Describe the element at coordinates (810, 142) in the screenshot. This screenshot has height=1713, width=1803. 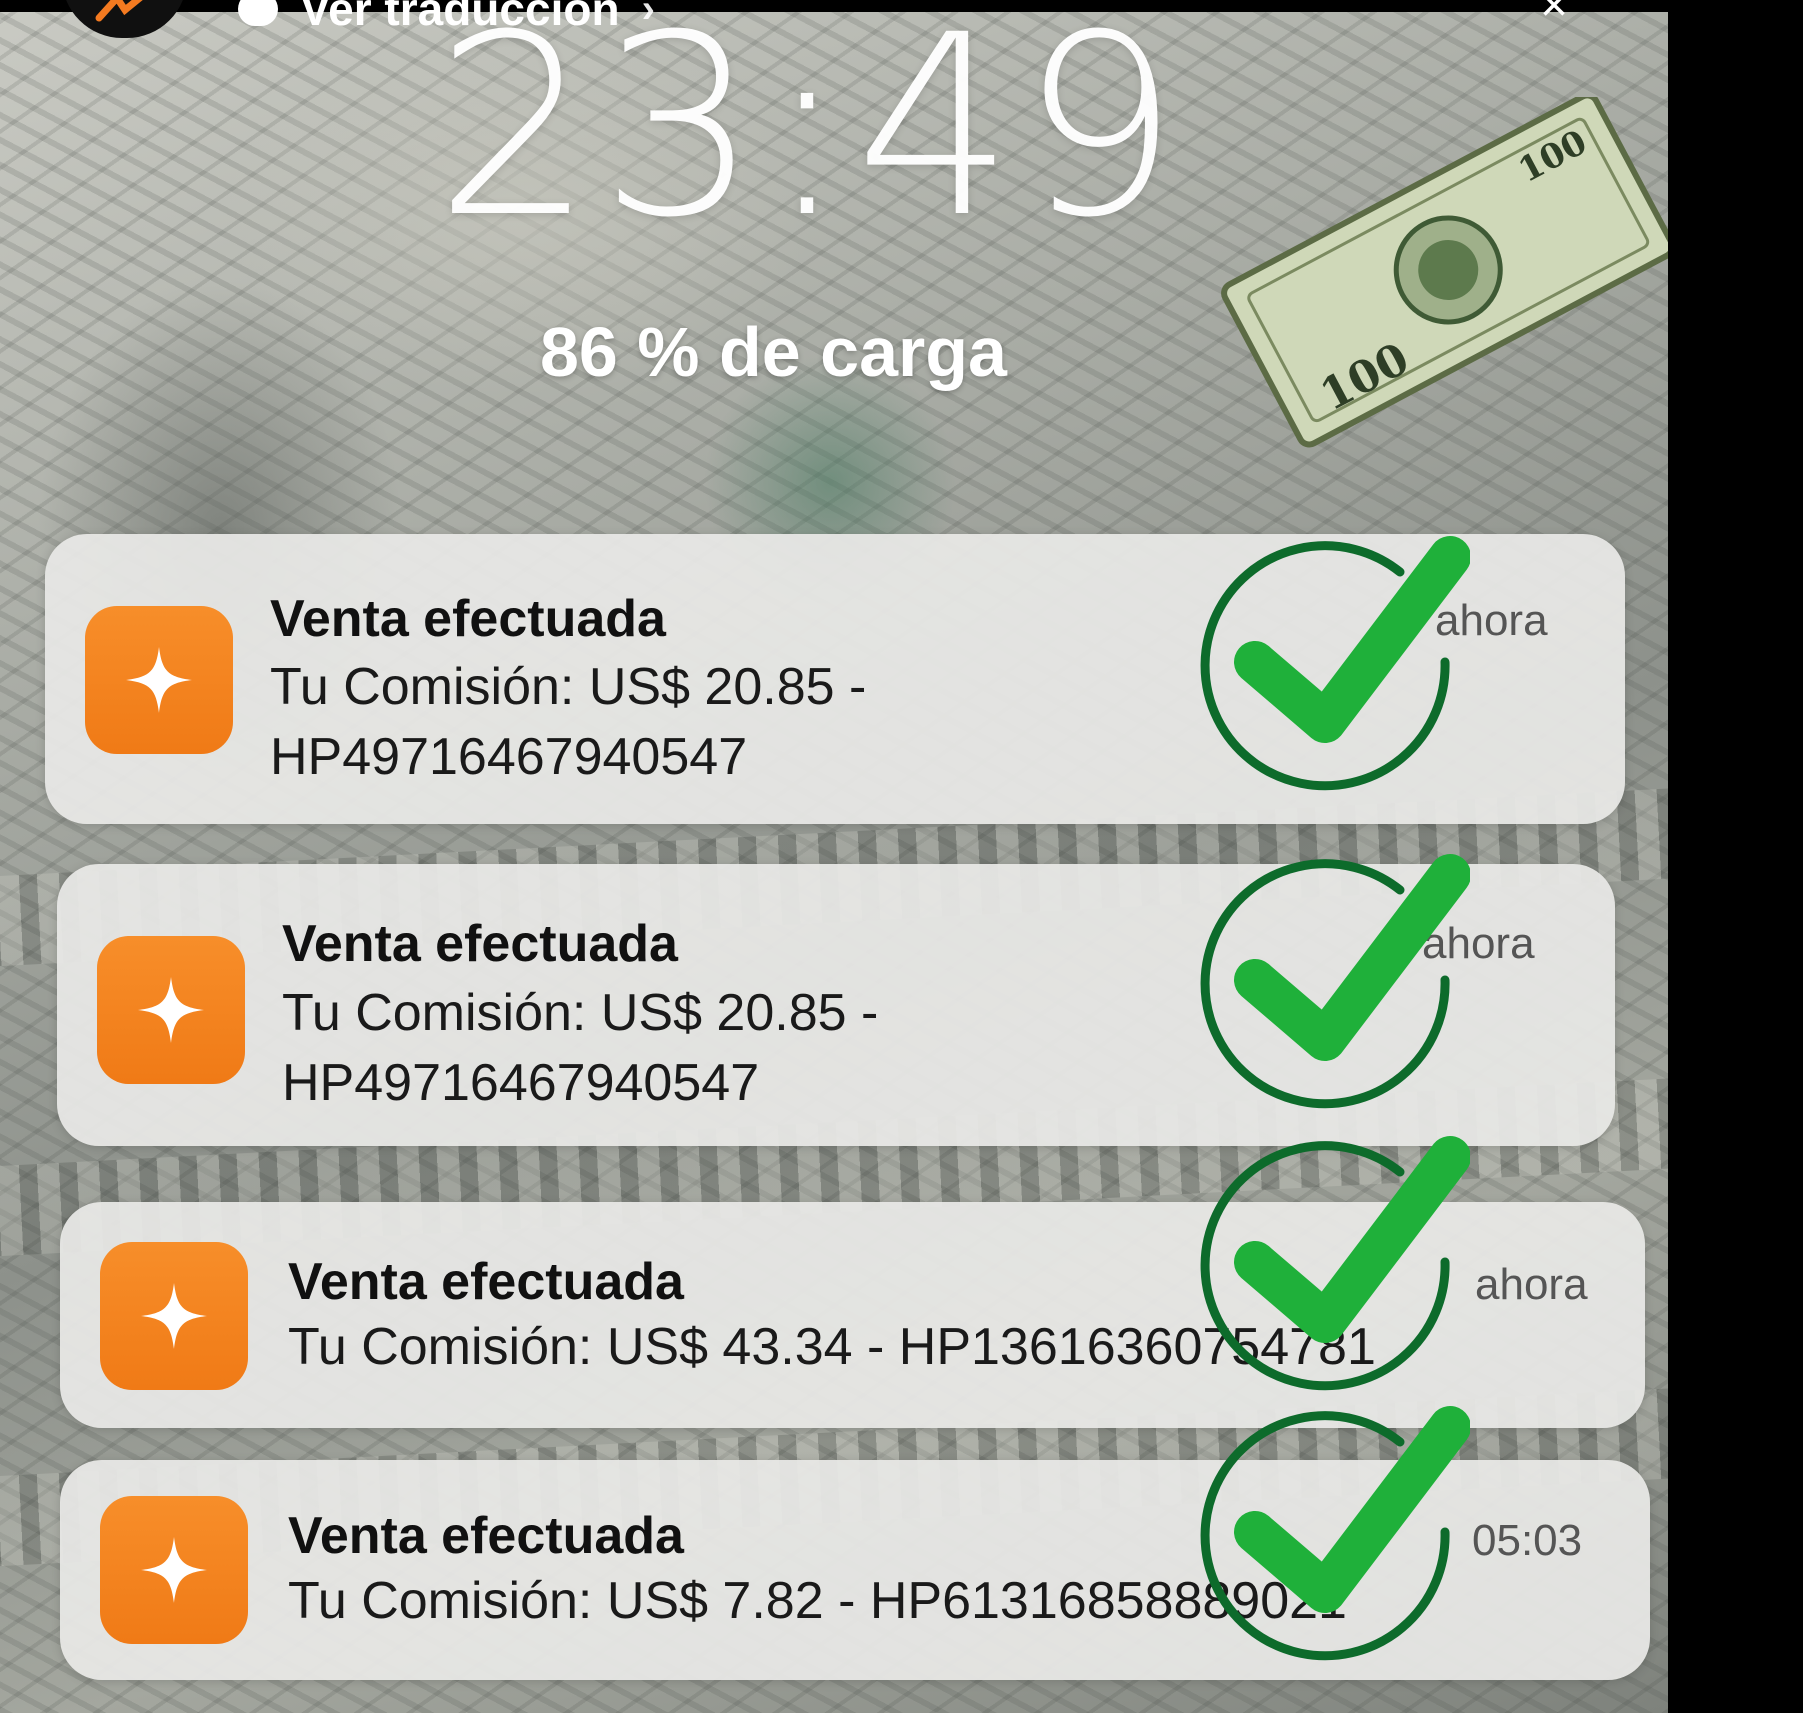
I see `lockscreen-clock: 23:49` at that location.